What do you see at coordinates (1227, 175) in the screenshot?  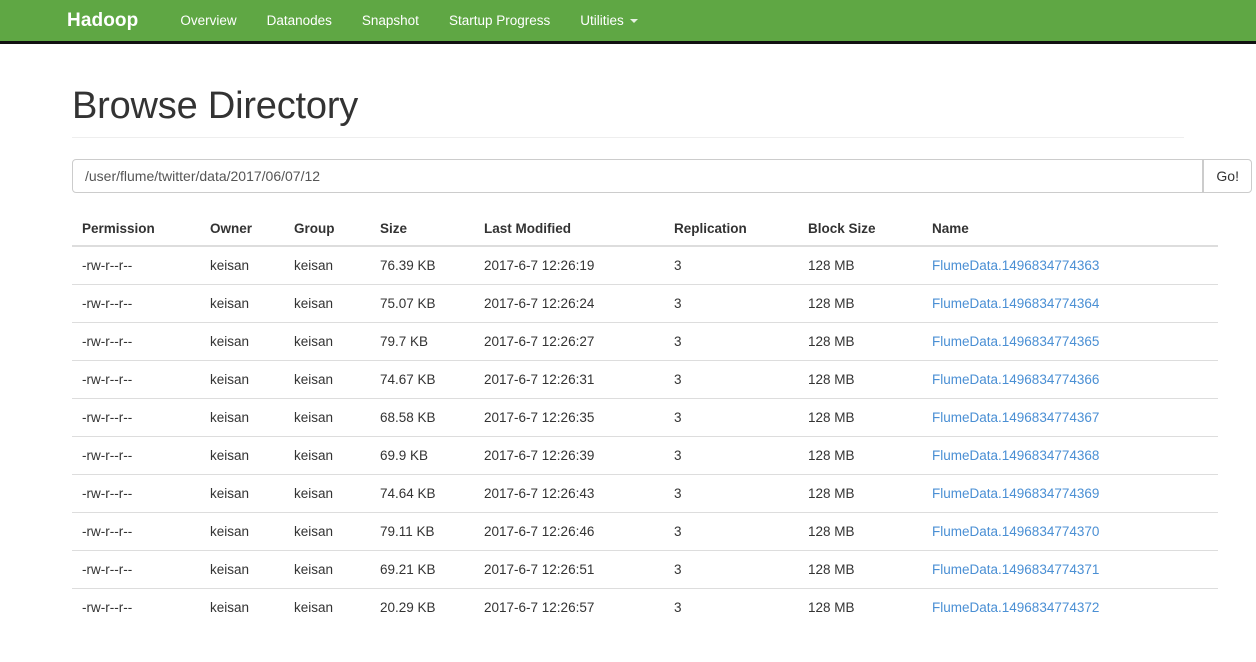 I see `go-button: Go!` at bounding box center [1227, 175].